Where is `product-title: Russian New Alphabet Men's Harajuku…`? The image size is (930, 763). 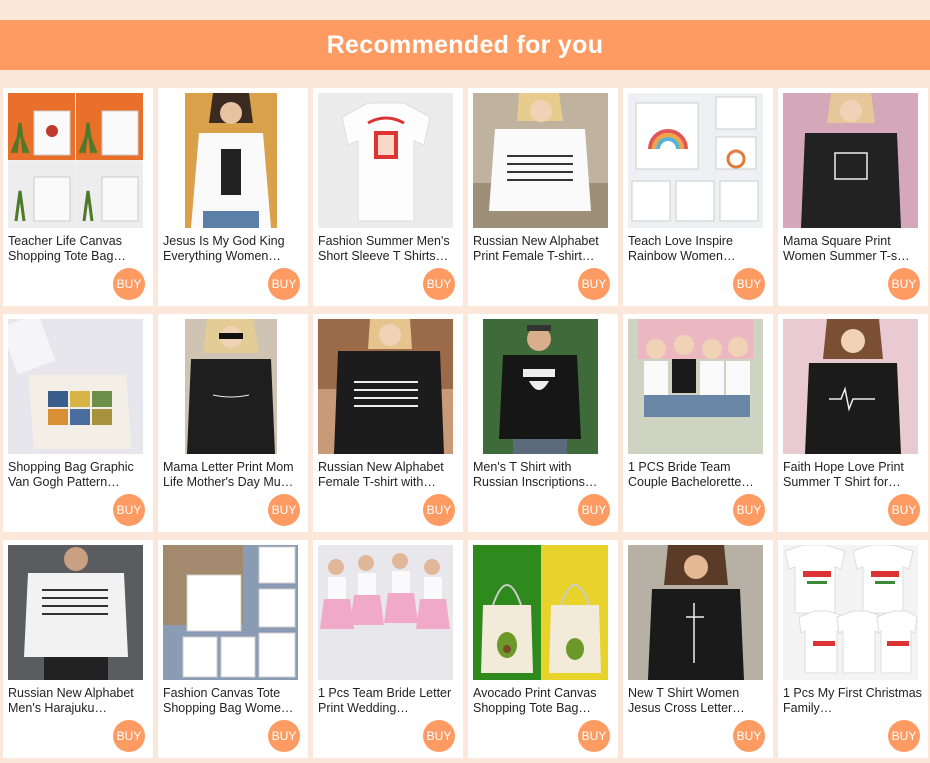 product-title: Russian New Alphabet Men's Harajuku… is located at coordinates (78, 701).